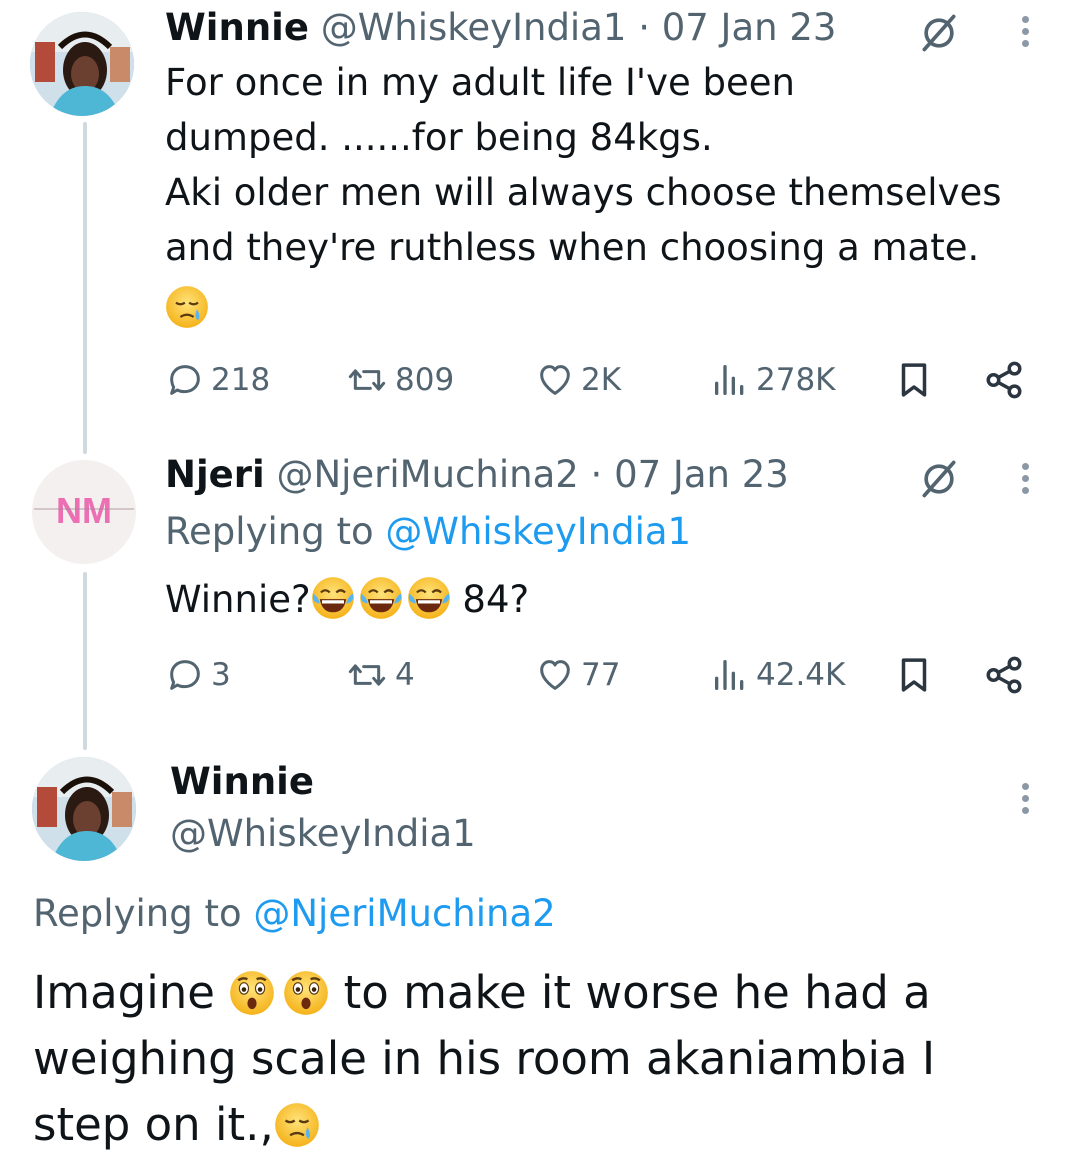  What do you see at coordinates (425, 380) in the screenshot?
I see `retweet-count: 809` at bounding box center [425, 380].